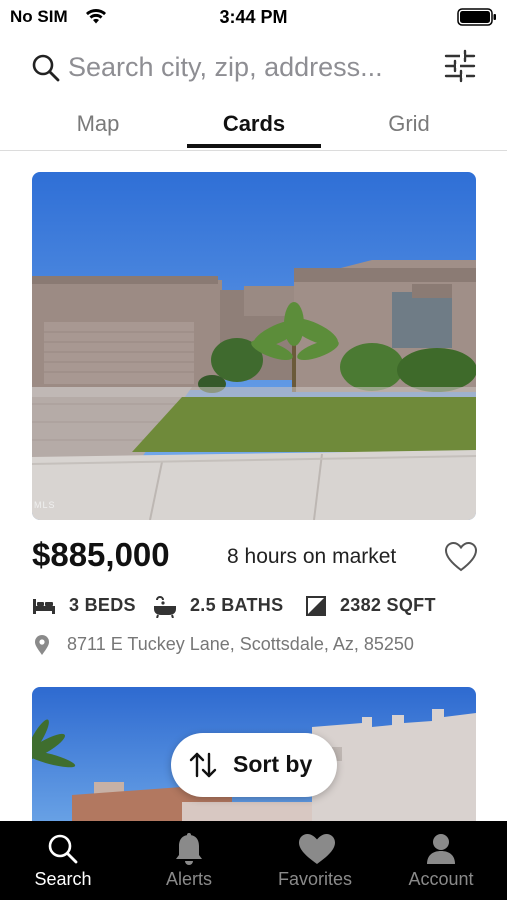 The image size is (507, 900). I want to click on sort-arrows-icon, so click(203, 767).